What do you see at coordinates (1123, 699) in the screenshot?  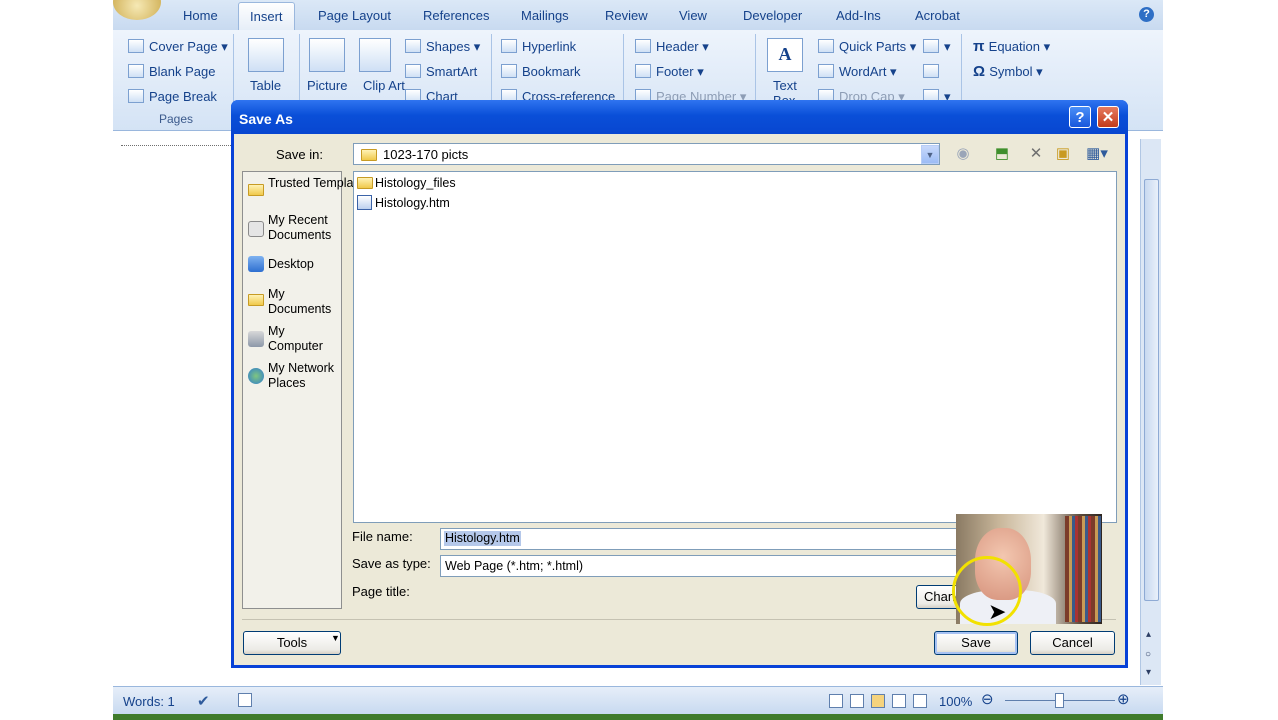 I see `zoom-in-icon: ⊕` at bounding box center [1123, 699].